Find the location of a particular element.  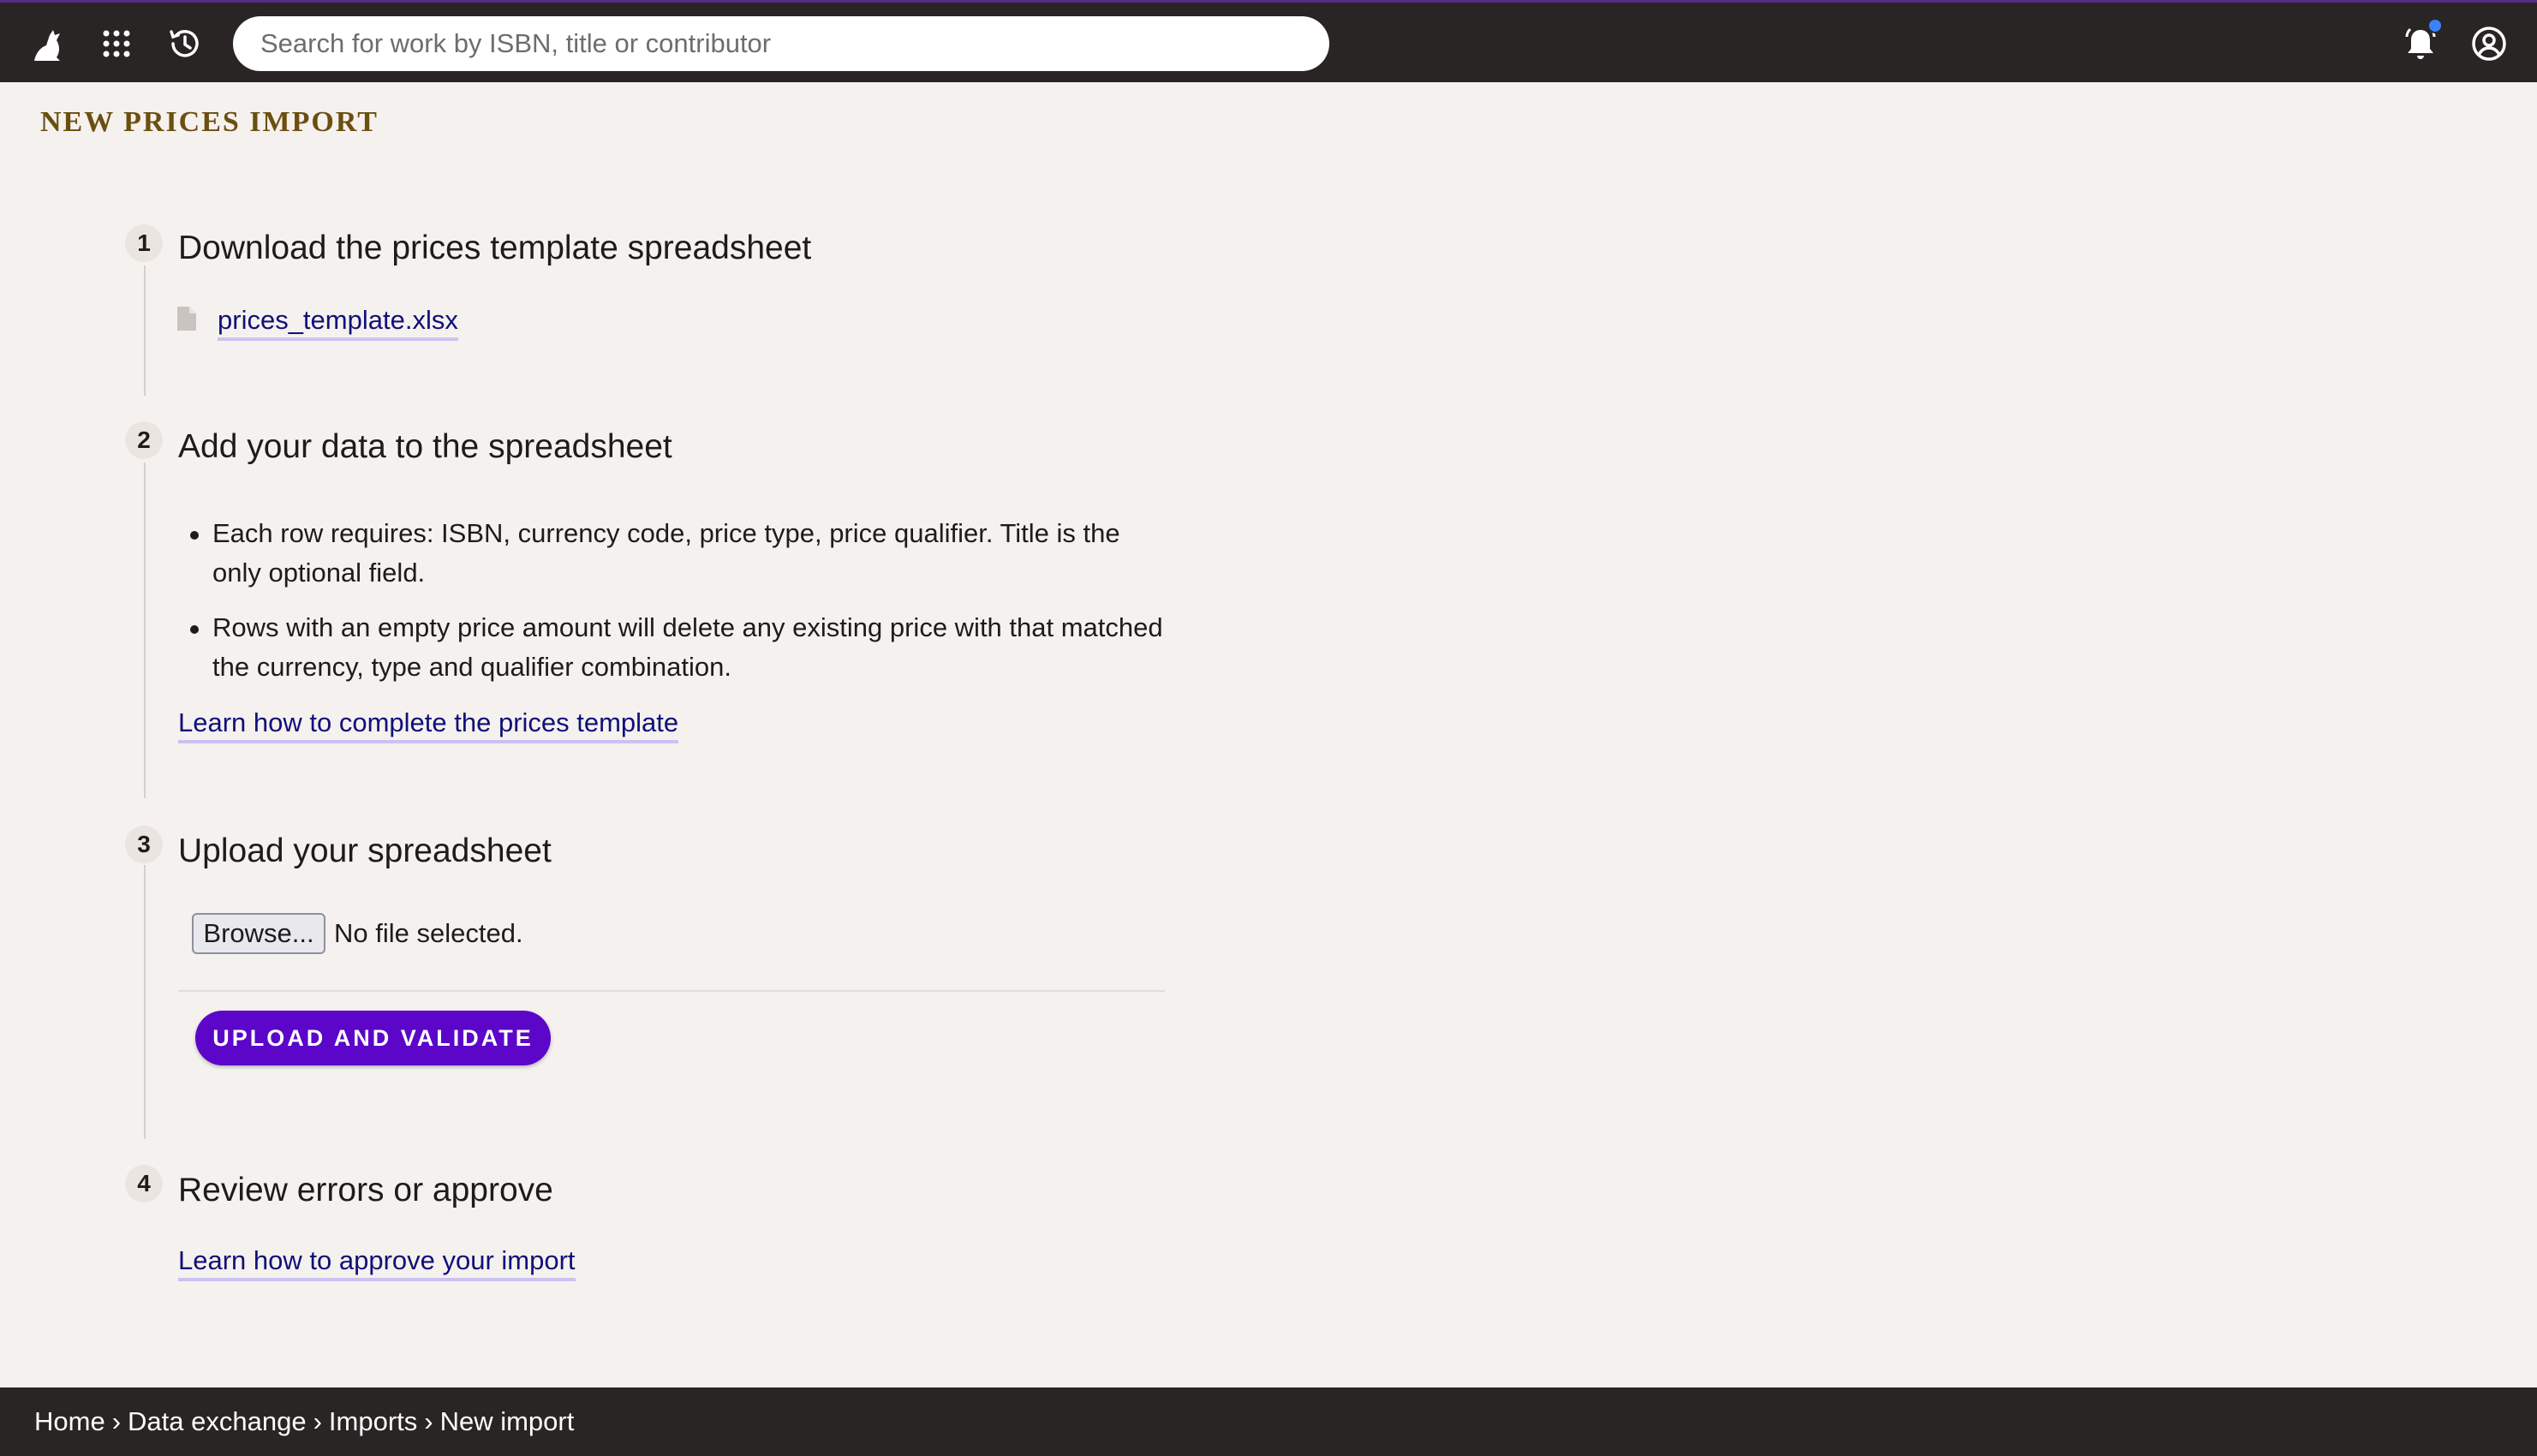

template-download-link: prices_template.xlsx is located at coordinates (338, 323).